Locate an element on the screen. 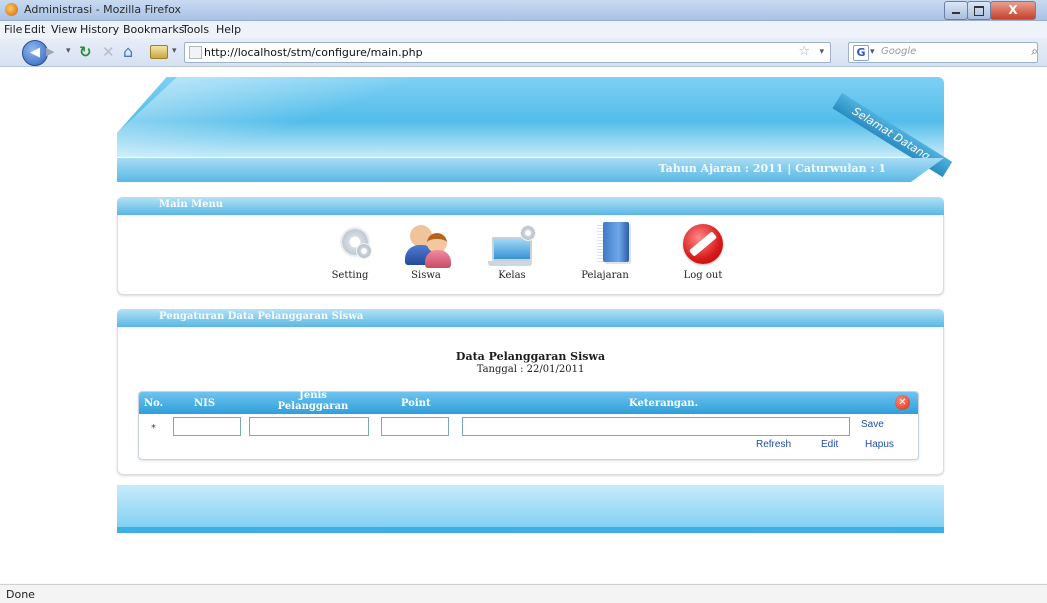 This screenshot has height=603, width=1047. main-menu-title: Main Menu is located at coordinates (191, 204).